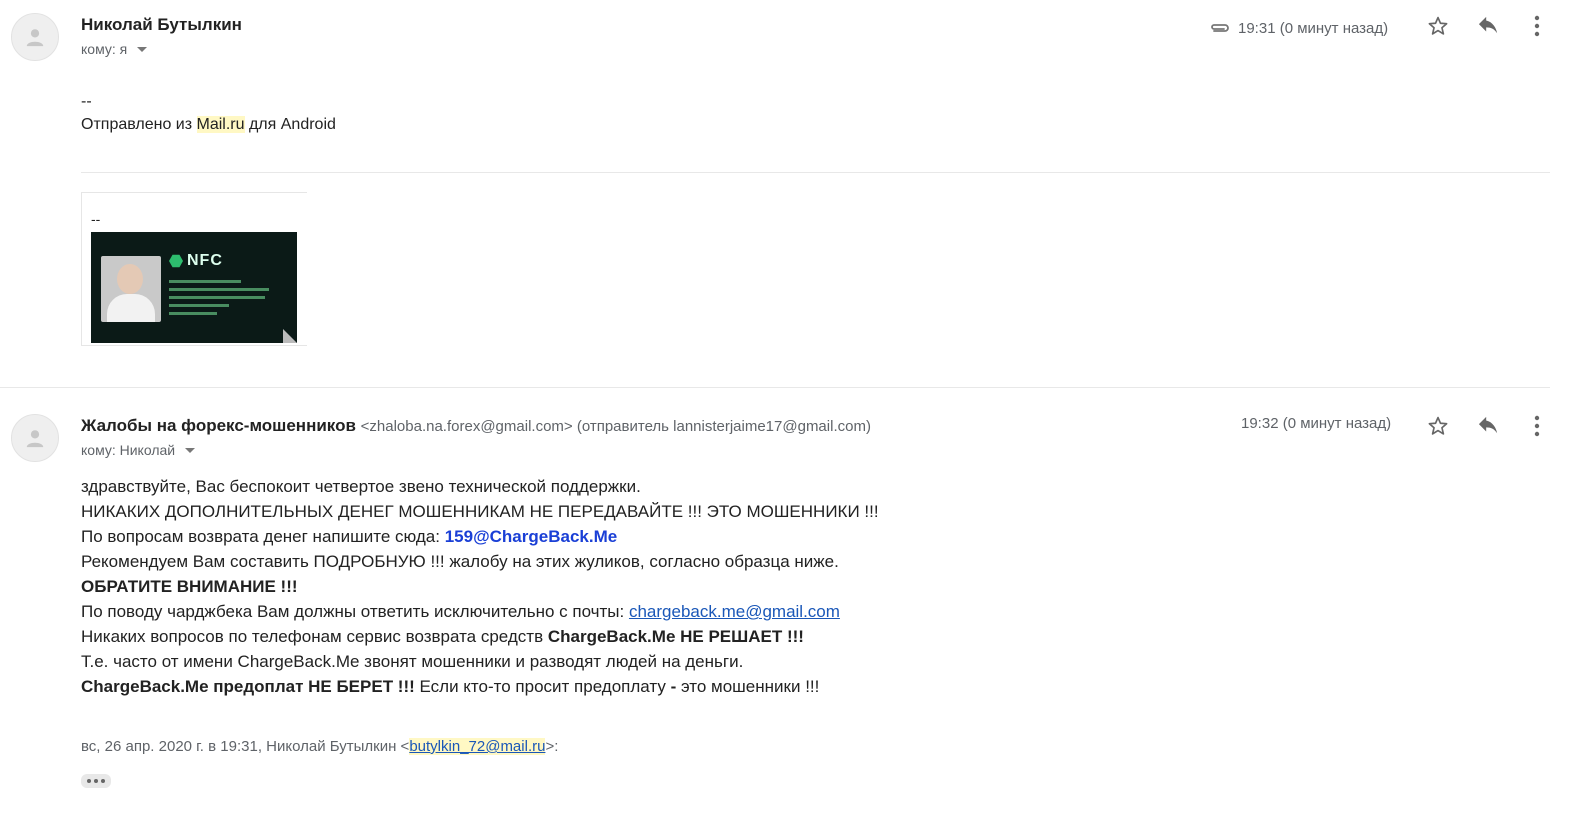 The image size is (1569, 819). Describe the element at coordinates (290, 336) in the screenshot. I see `page-fold` at that location.